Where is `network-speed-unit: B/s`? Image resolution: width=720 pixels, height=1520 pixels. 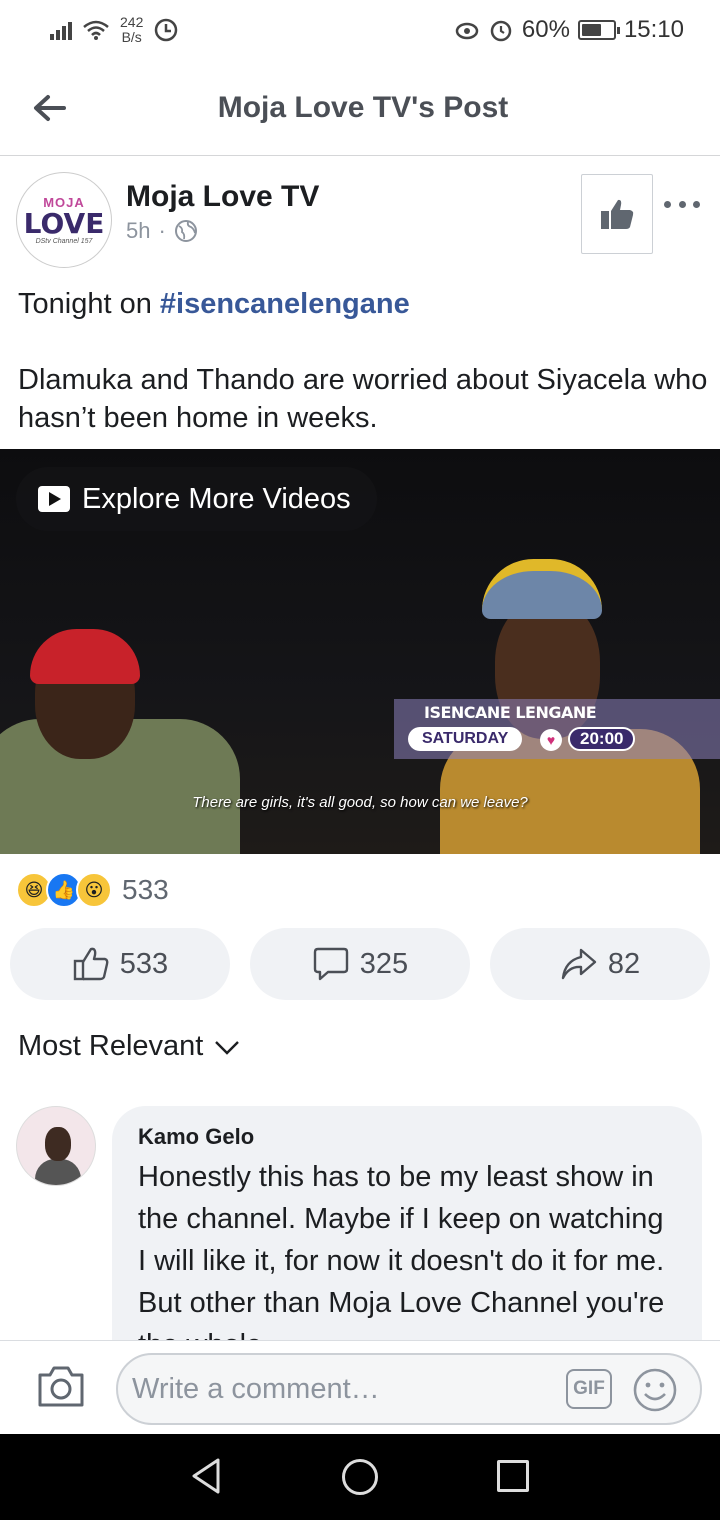
network-speed-unit: B/s is located at coordinates (131, 37).